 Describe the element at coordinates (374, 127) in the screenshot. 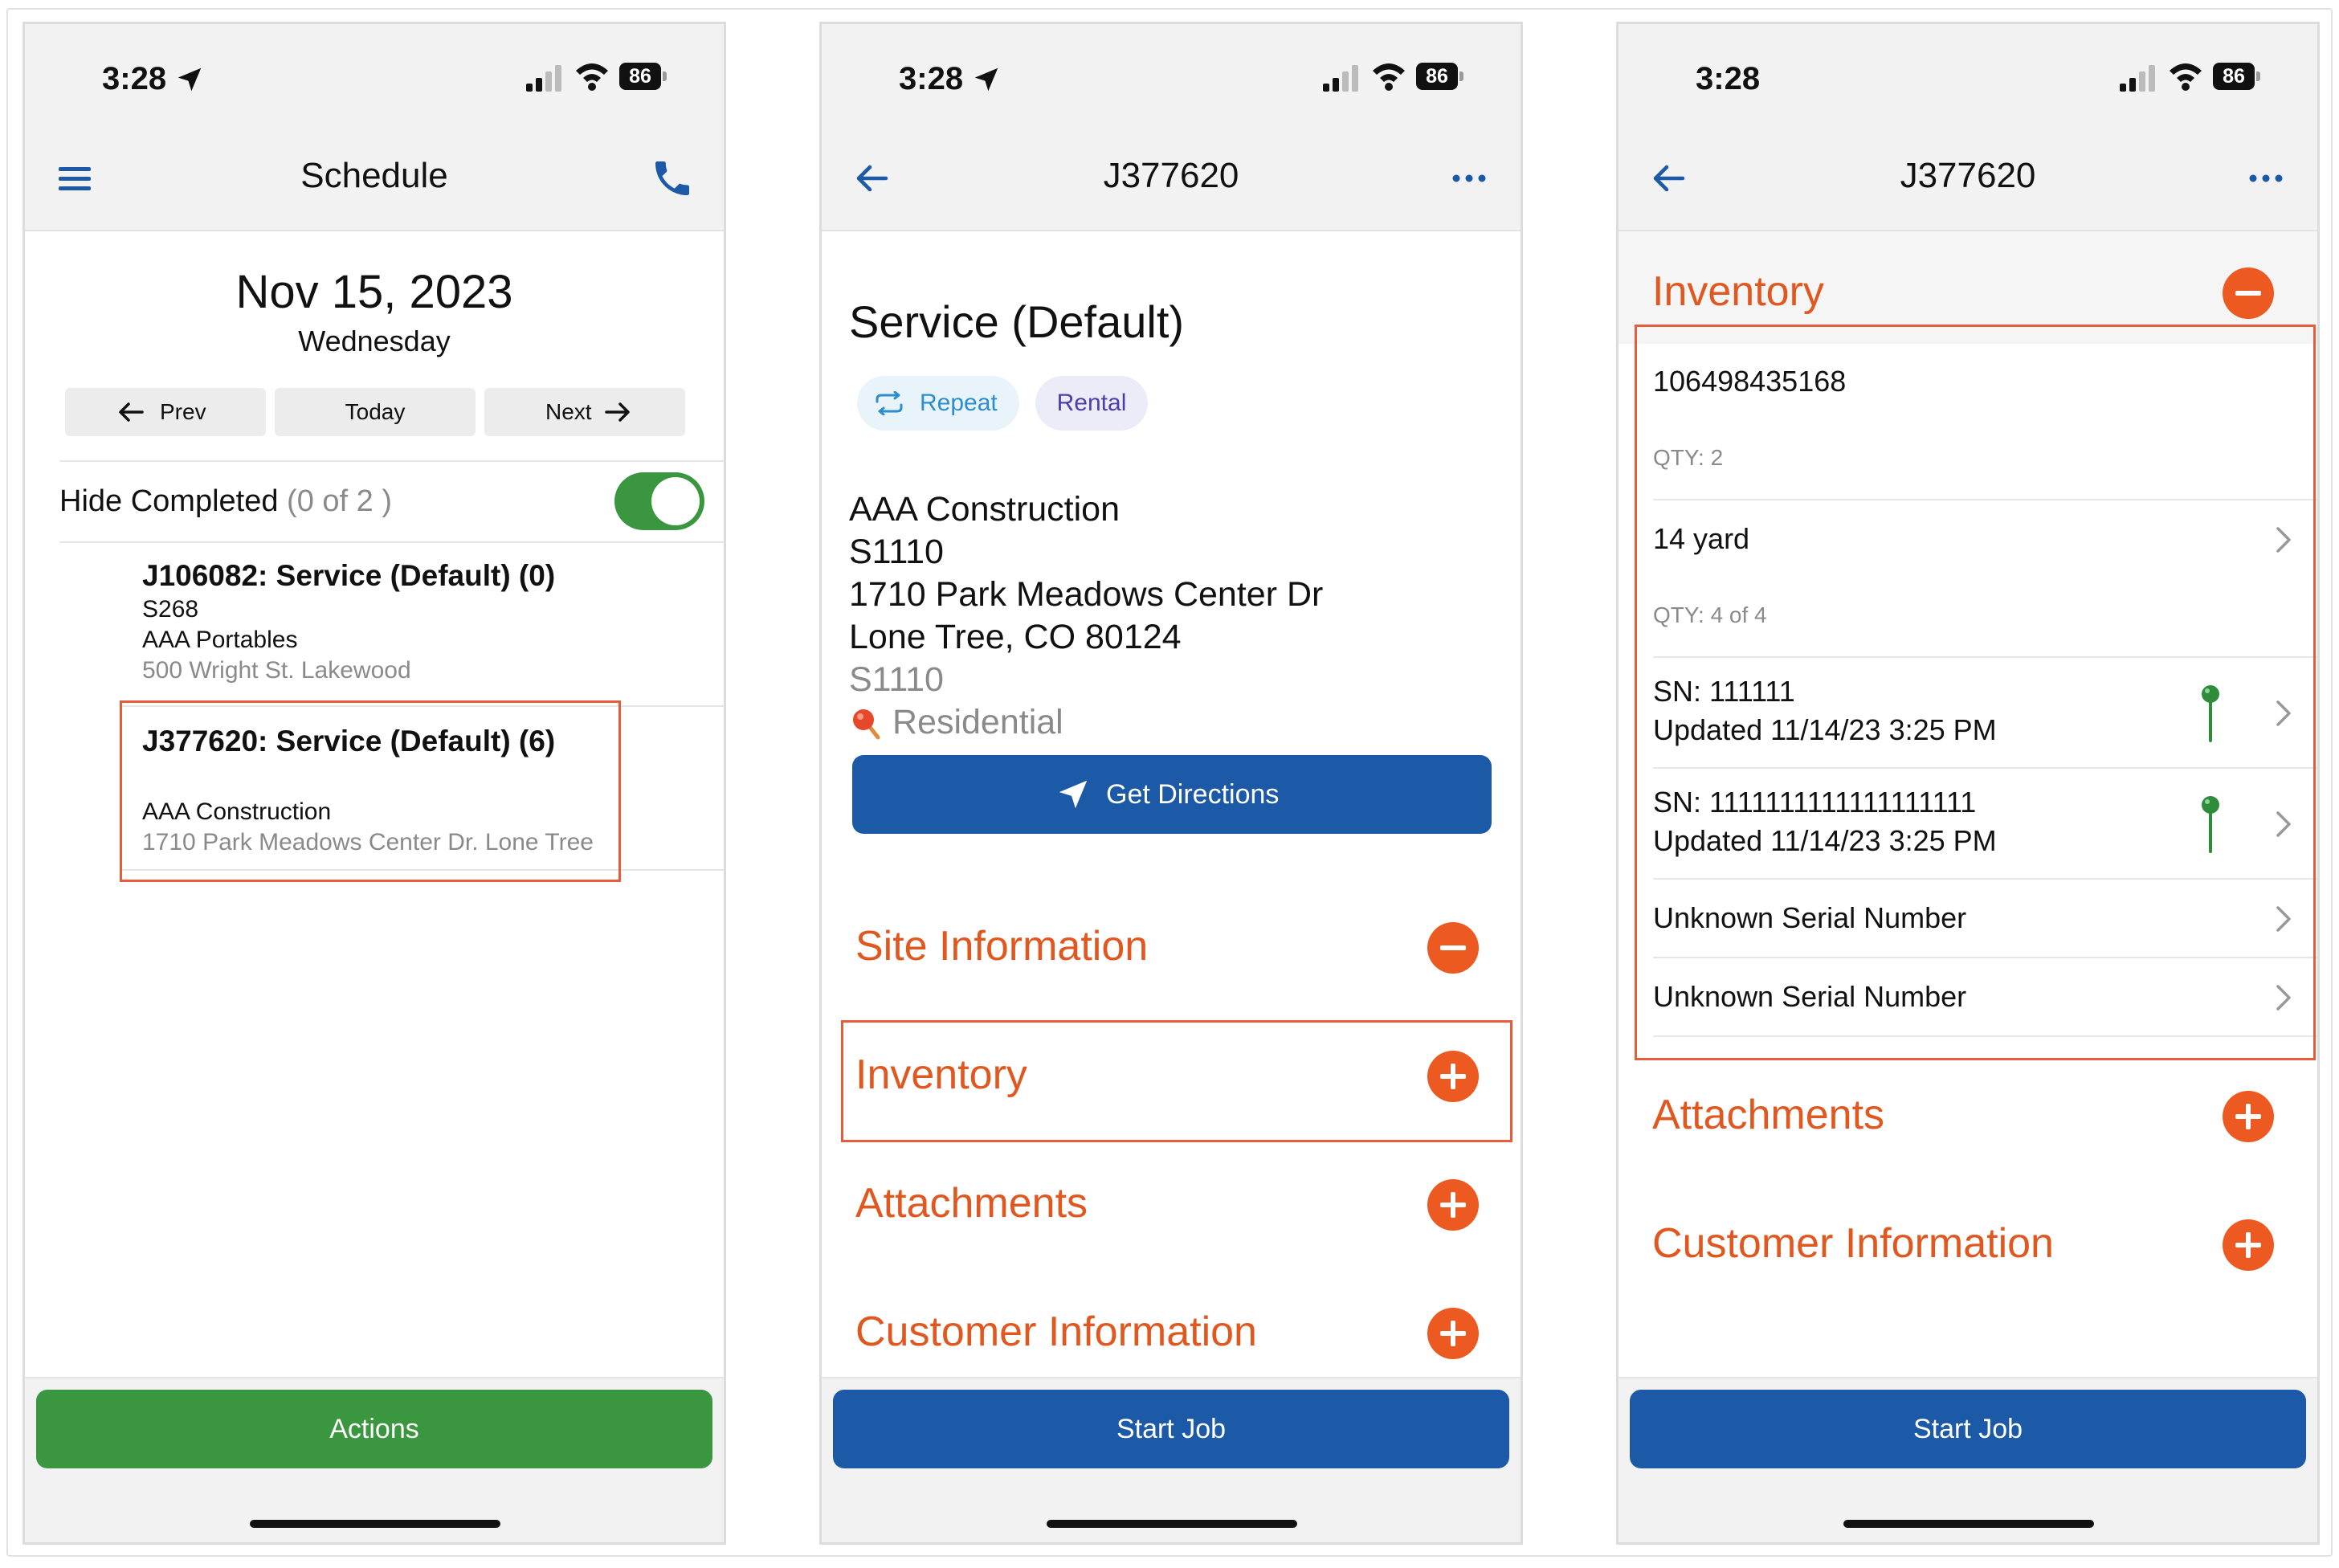

I see `top-bar: 3:28 86 Schedule` at that location.